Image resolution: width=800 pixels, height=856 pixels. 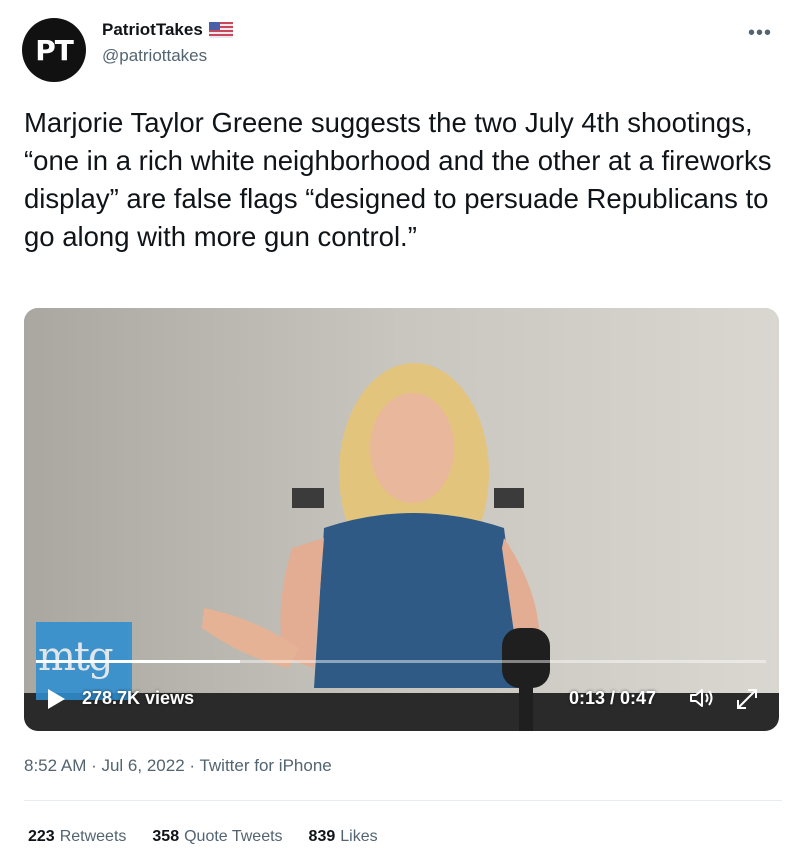 What do you see at coordinates (76, 657) in the screenshot?
I see `logo-text: mtg` at bounding box center [76, 657].